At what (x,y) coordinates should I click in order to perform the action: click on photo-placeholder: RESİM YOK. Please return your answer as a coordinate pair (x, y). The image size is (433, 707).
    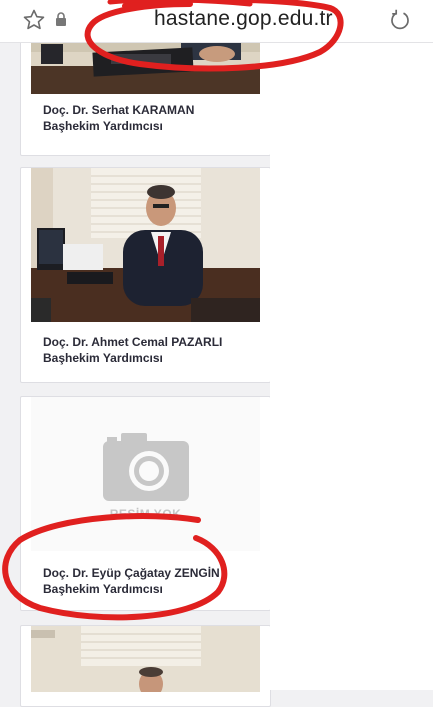
    Looking at the image, I should click on (145, 474).